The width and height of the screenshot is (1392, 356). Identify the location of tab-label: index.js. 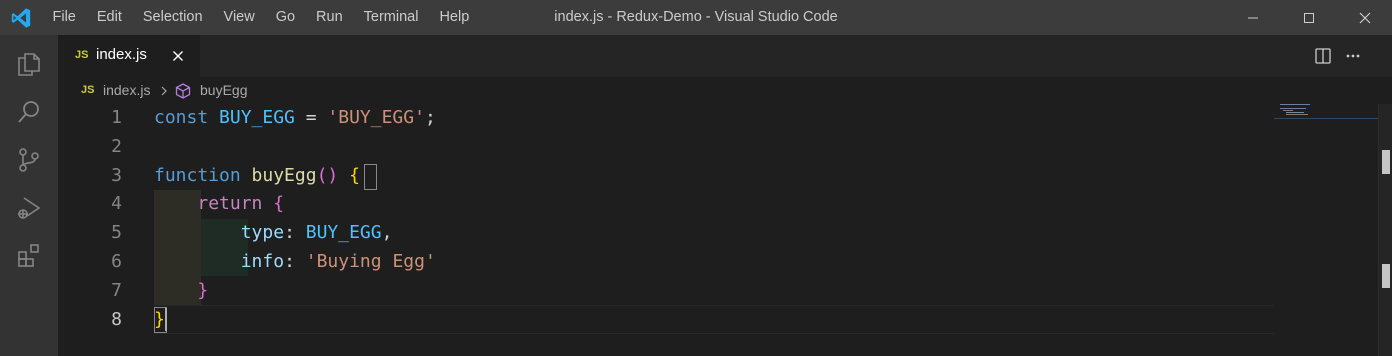
(121, 54).